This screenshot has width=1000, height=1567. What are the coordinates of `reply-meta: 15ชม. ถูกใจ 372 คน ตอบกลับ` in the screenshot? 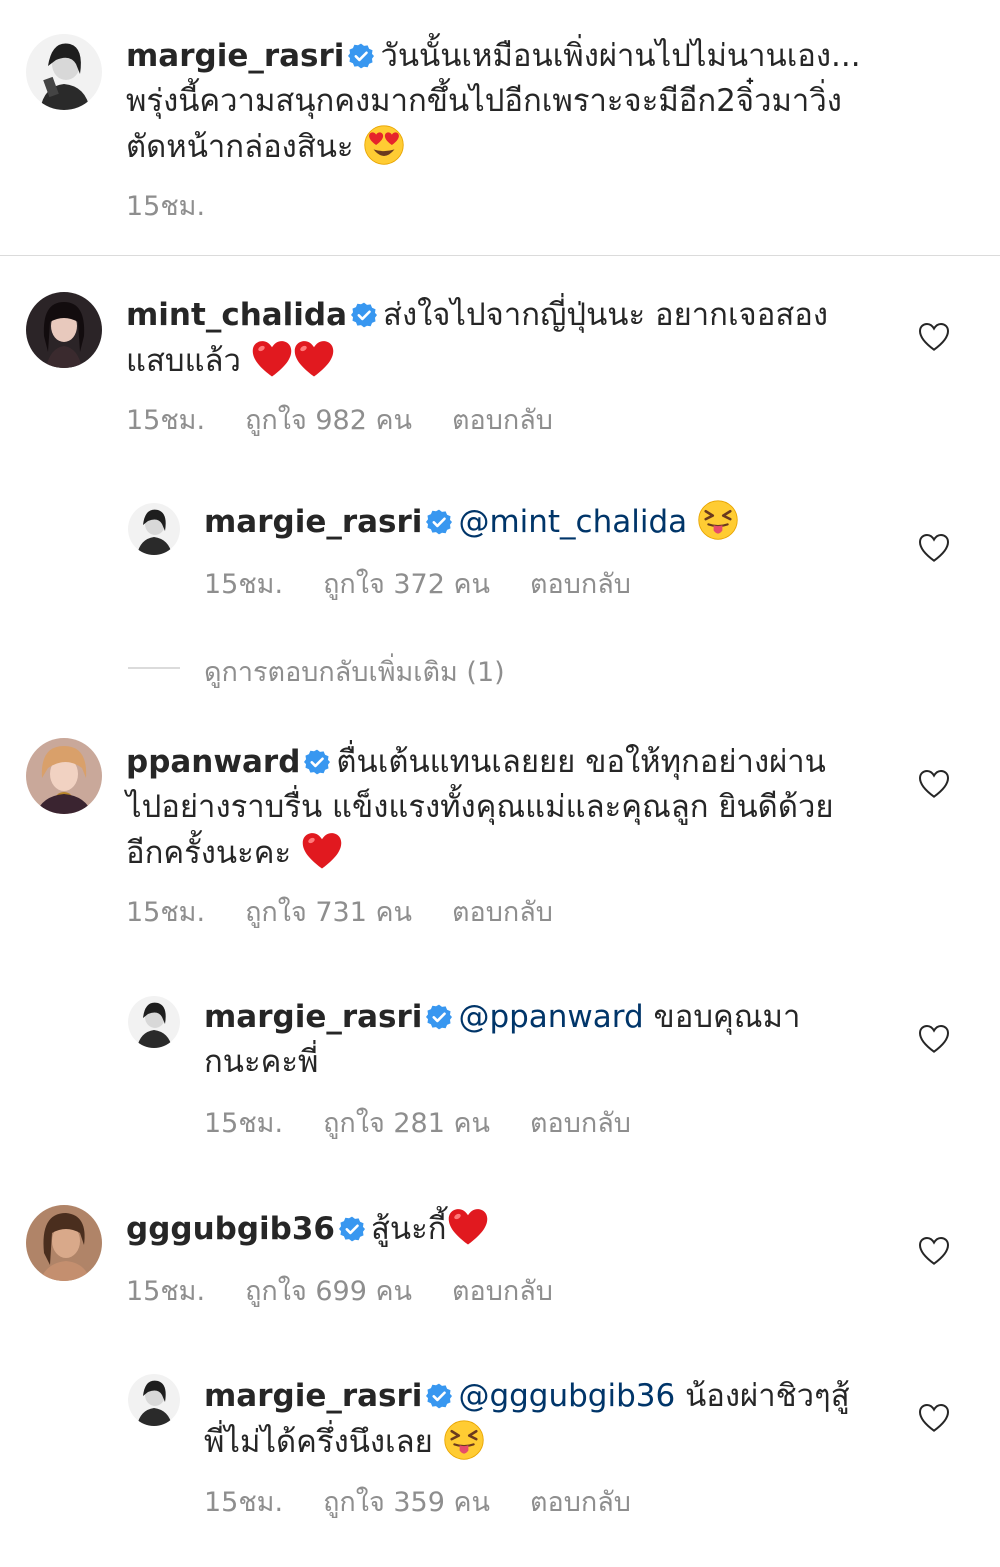 It's located at (417, 583).